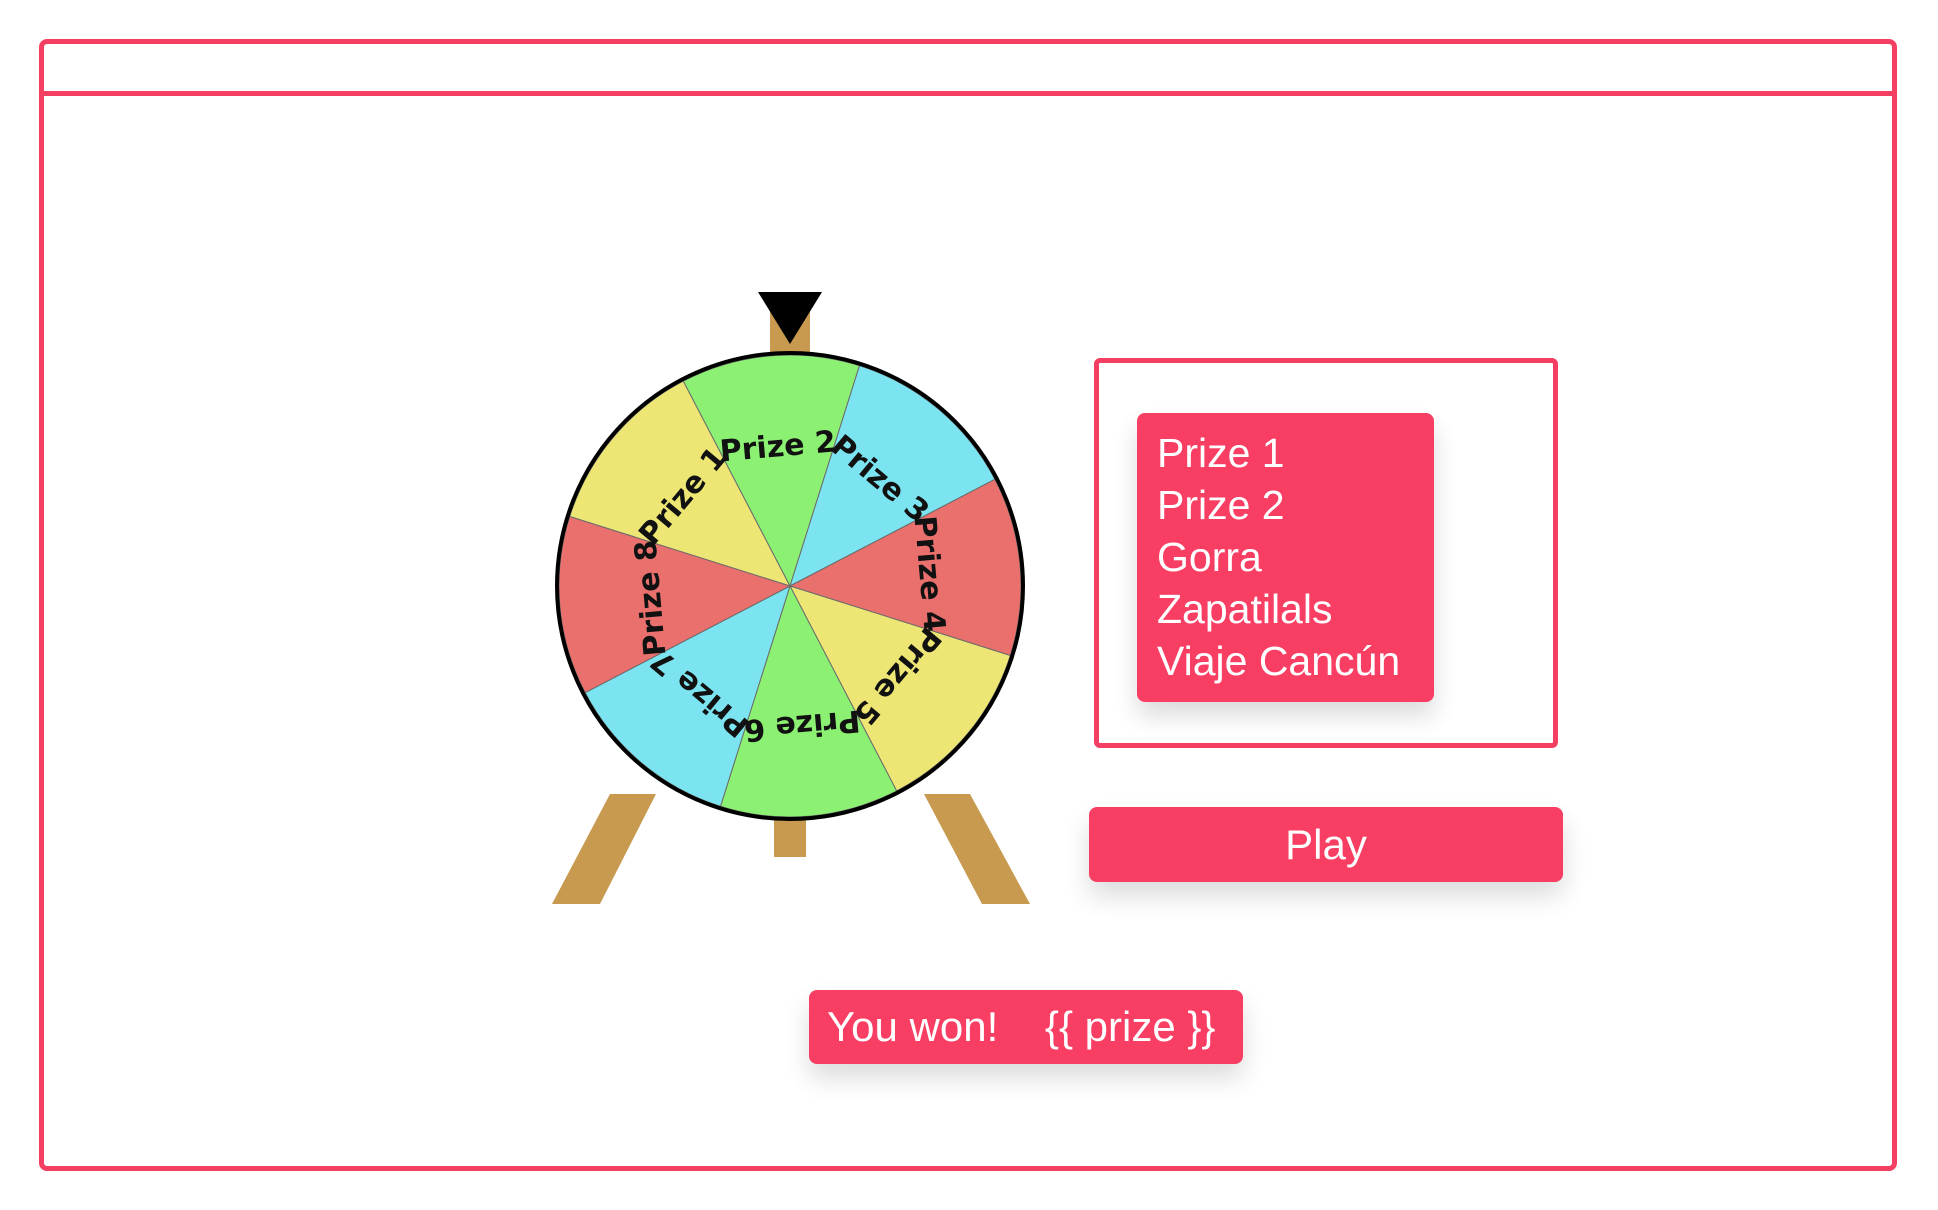 The width and height of the screenshot is (1938, 1210). What do you see at coordinates (1279, 661) in the screenshot?
I see `prize-list-item: Viaje Cancún` at bounding box center [1279, 661].